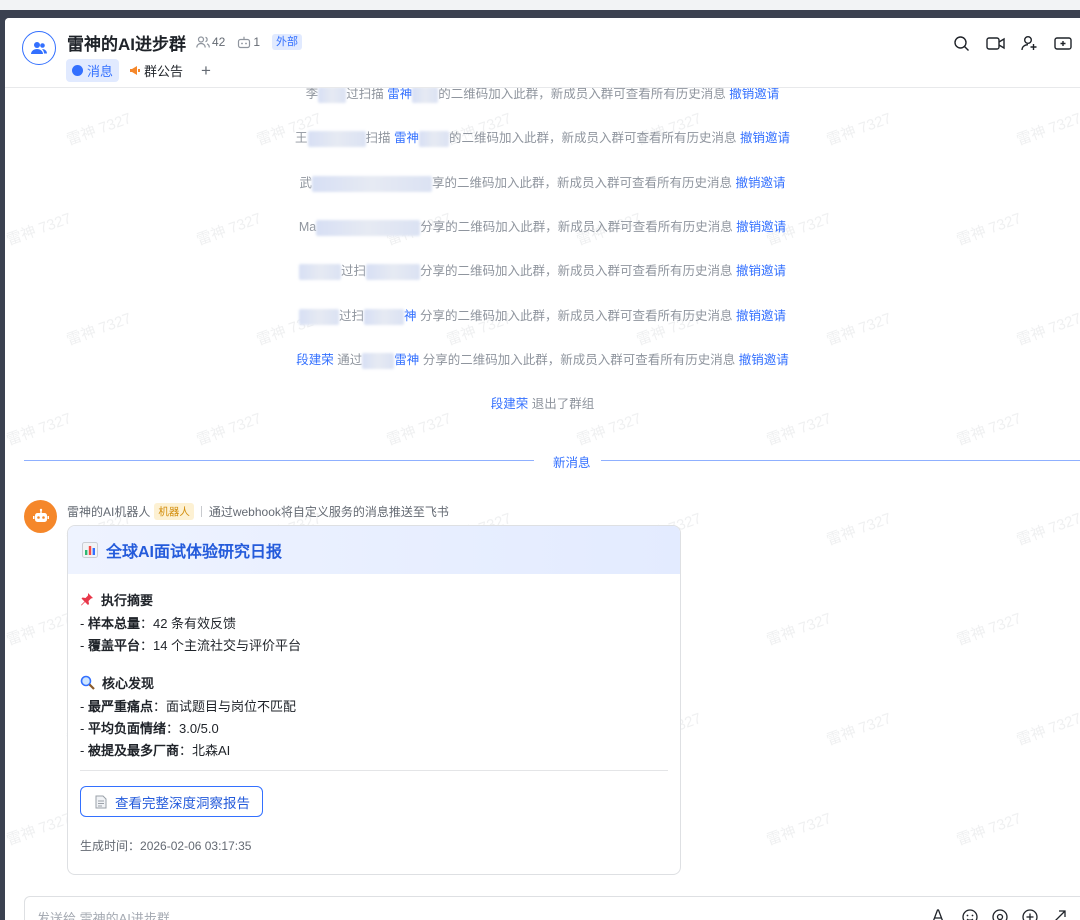 Image resolution: width=1080 pixels, height=920 pixels. Describe the element at coordinates (542, 271) in the screenshot. I see `system-message: 过扫 分享的二维码加入此群，新成员入群可查看所有历史消息 撤销邀请` at that location.